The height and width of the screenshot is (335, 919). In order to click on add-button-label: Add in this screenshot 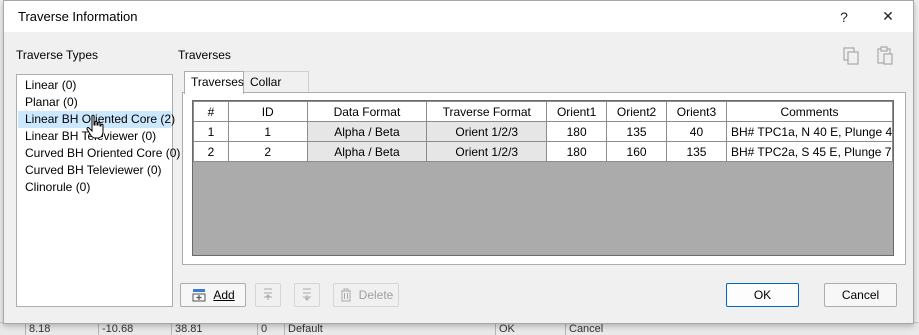, I will do `click(224, 295)`.